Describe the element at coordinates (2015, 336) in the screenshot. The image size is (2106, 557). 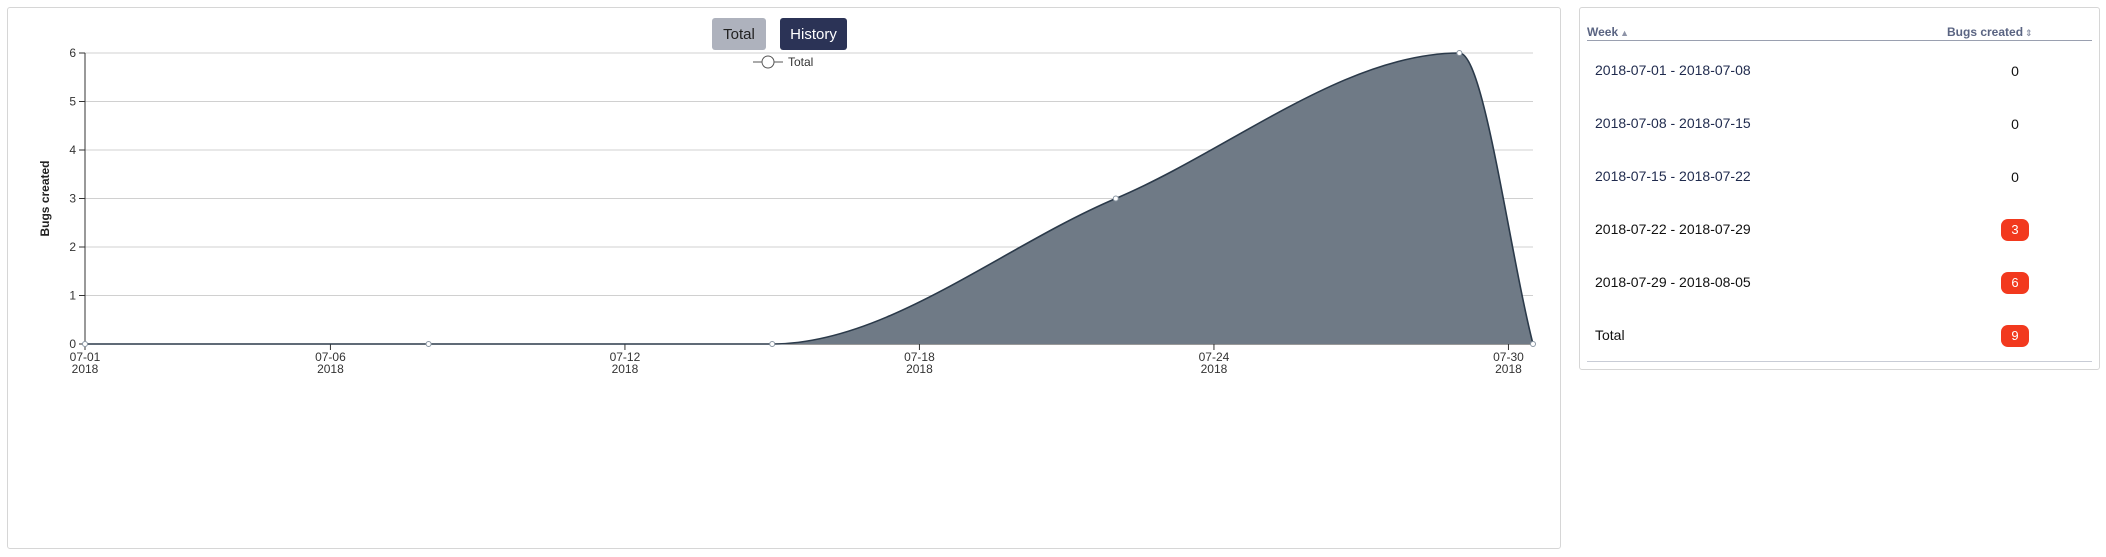
I see `count-badge: 9` at that location.